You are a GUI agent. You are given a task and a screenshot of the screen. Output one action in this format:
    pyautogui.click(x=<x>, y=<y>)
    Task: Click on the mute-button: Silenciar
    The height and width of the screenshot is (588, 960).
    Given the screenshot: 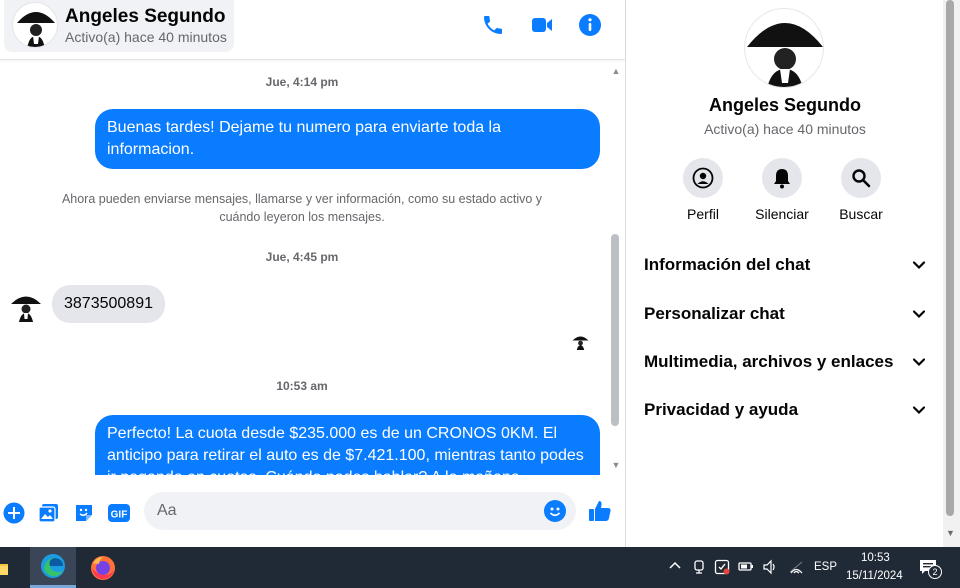 What is the action you would take?
    pyautogui.click(x=782, y=190)
    